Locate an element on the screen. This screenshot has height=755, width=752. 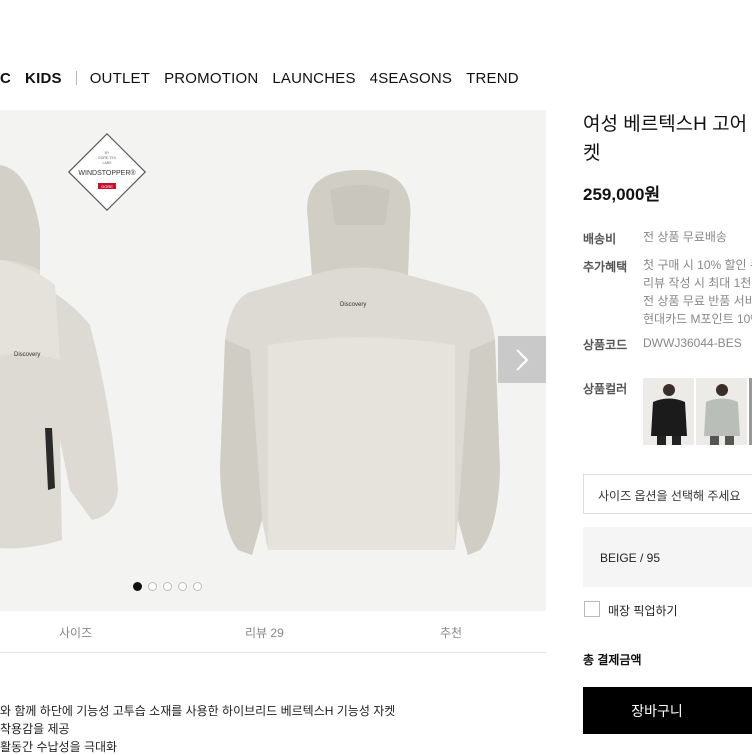
color-swatch-grey-image is located at coordinates (721, 411).